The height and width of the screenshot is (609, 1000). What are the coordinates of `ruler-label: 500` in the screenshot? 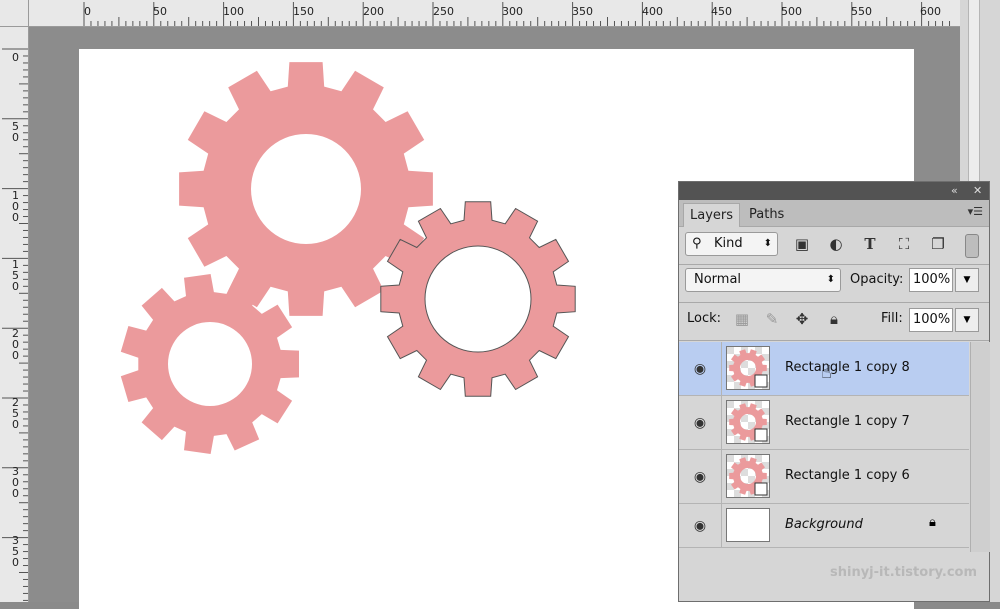 It's located at (791, 11).